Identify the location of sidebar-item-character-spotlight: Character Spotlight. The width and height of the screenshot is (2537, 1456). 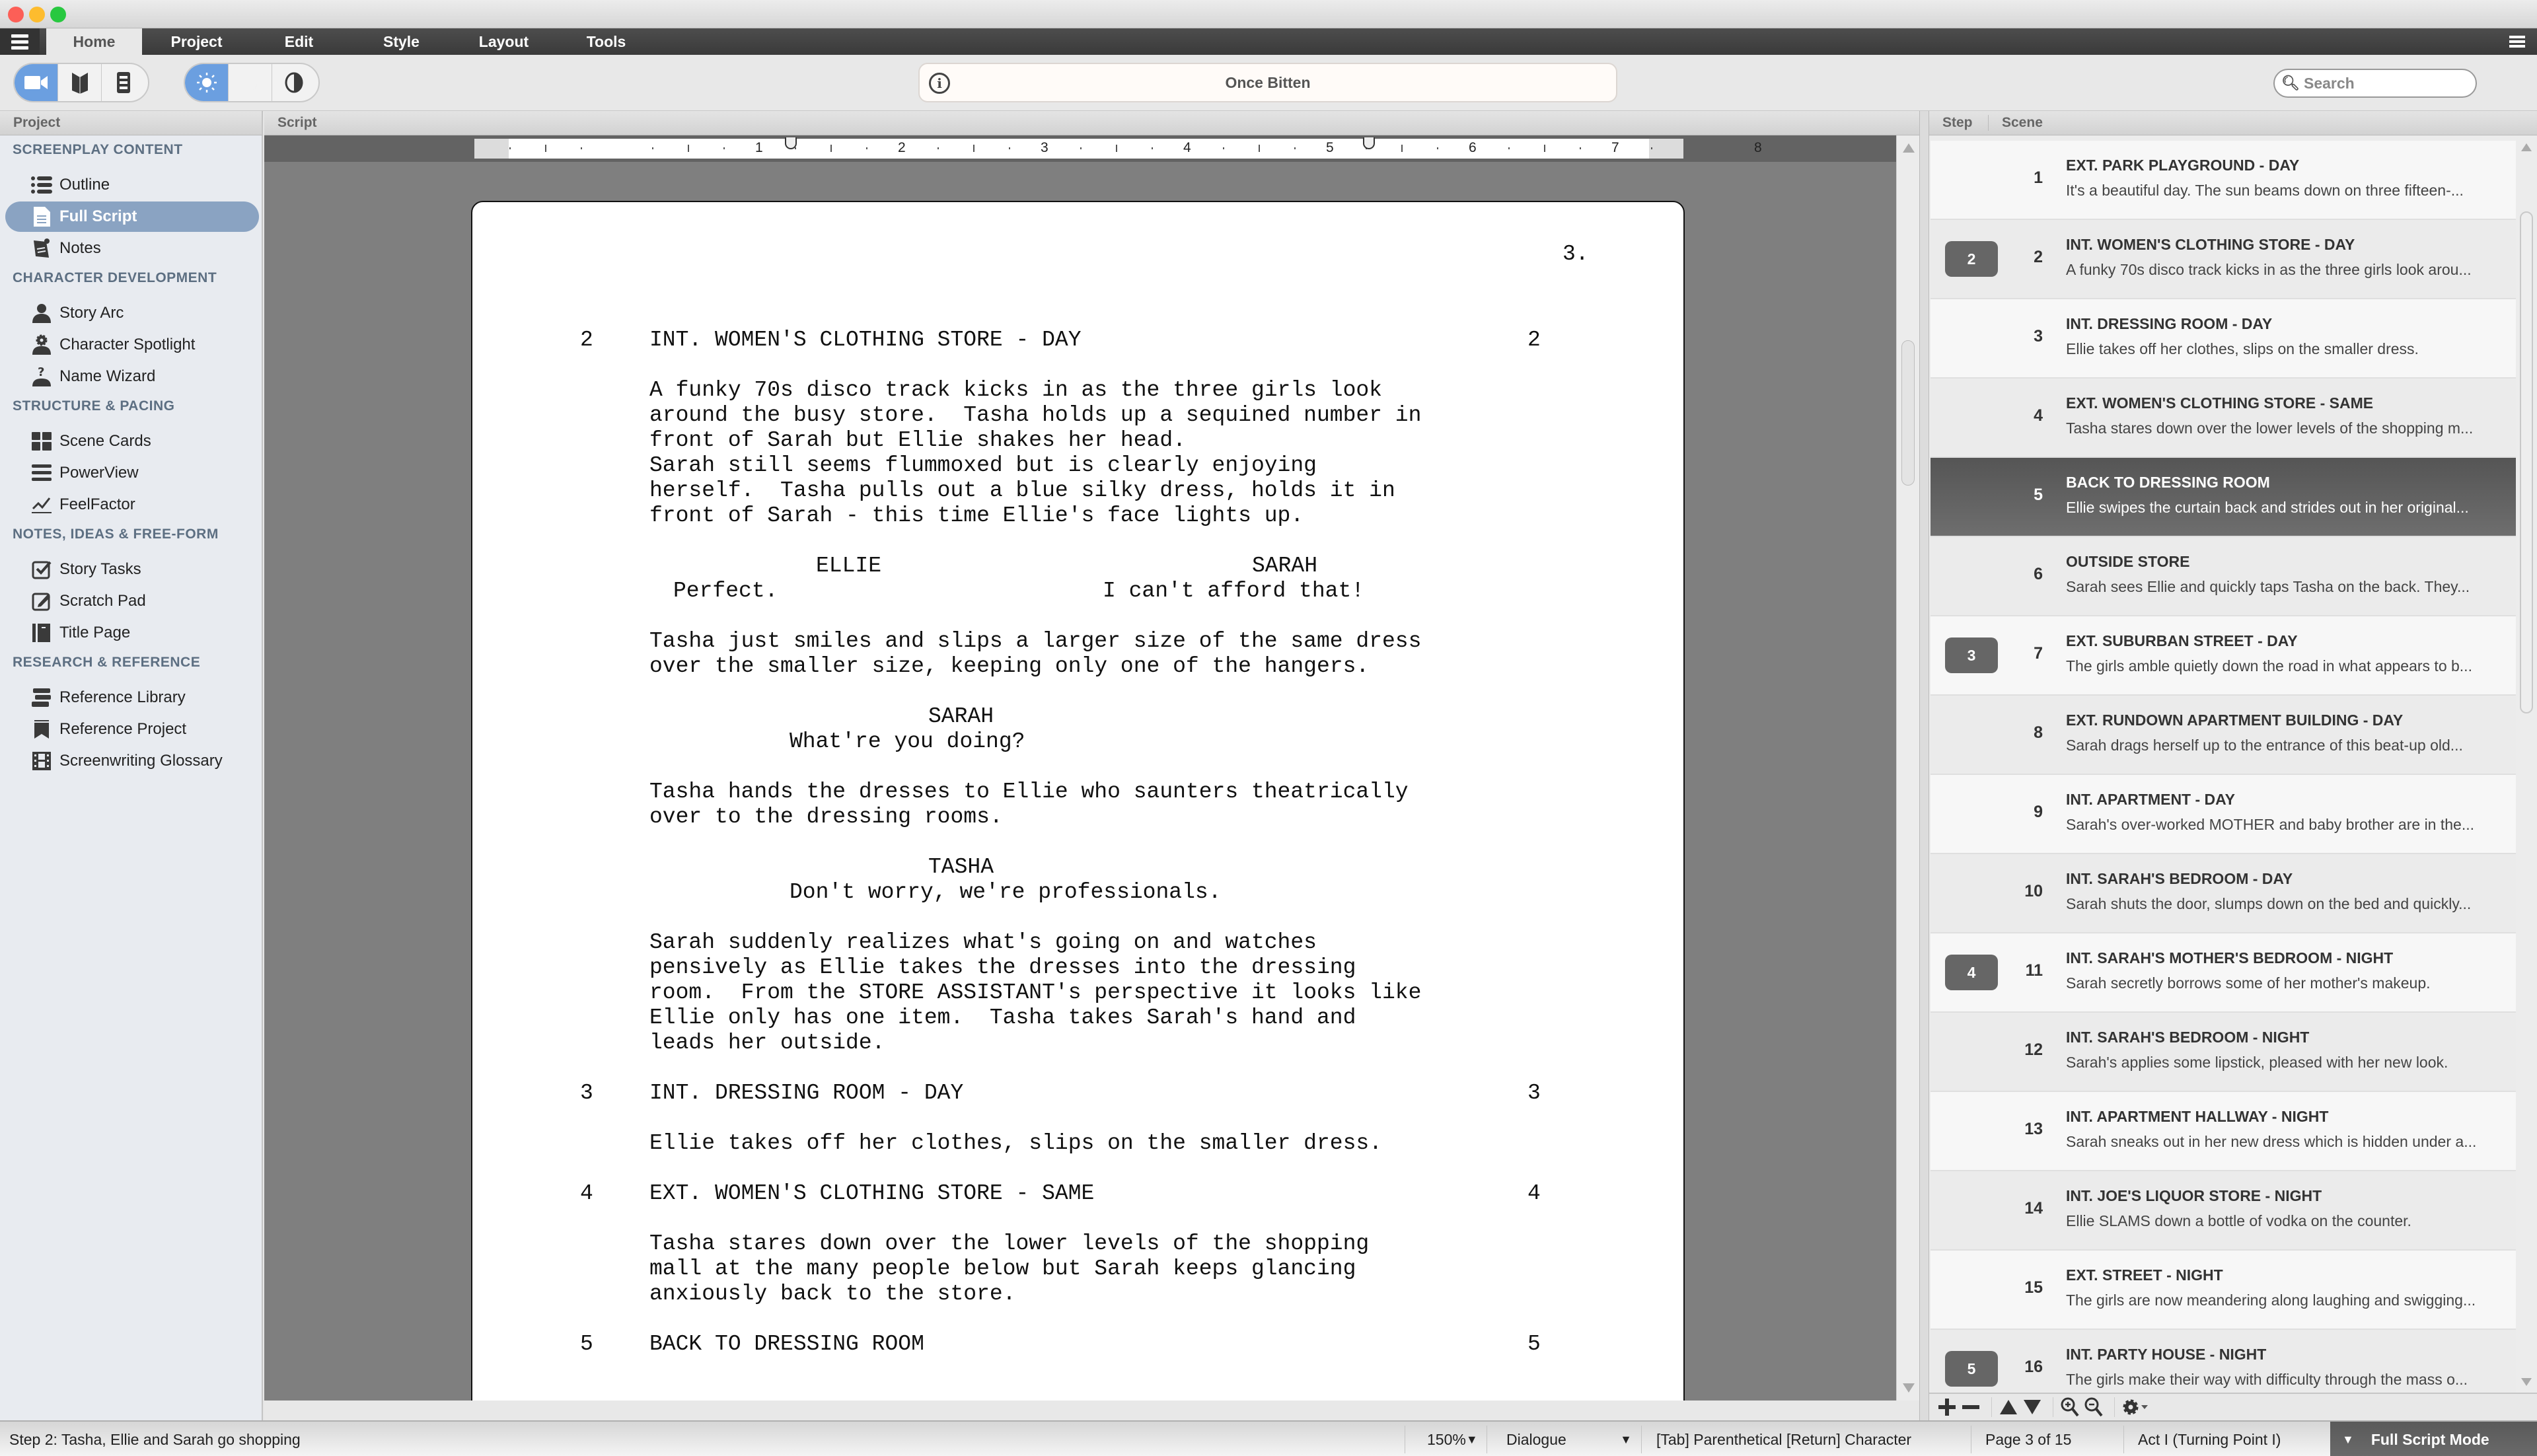
(132, 345).